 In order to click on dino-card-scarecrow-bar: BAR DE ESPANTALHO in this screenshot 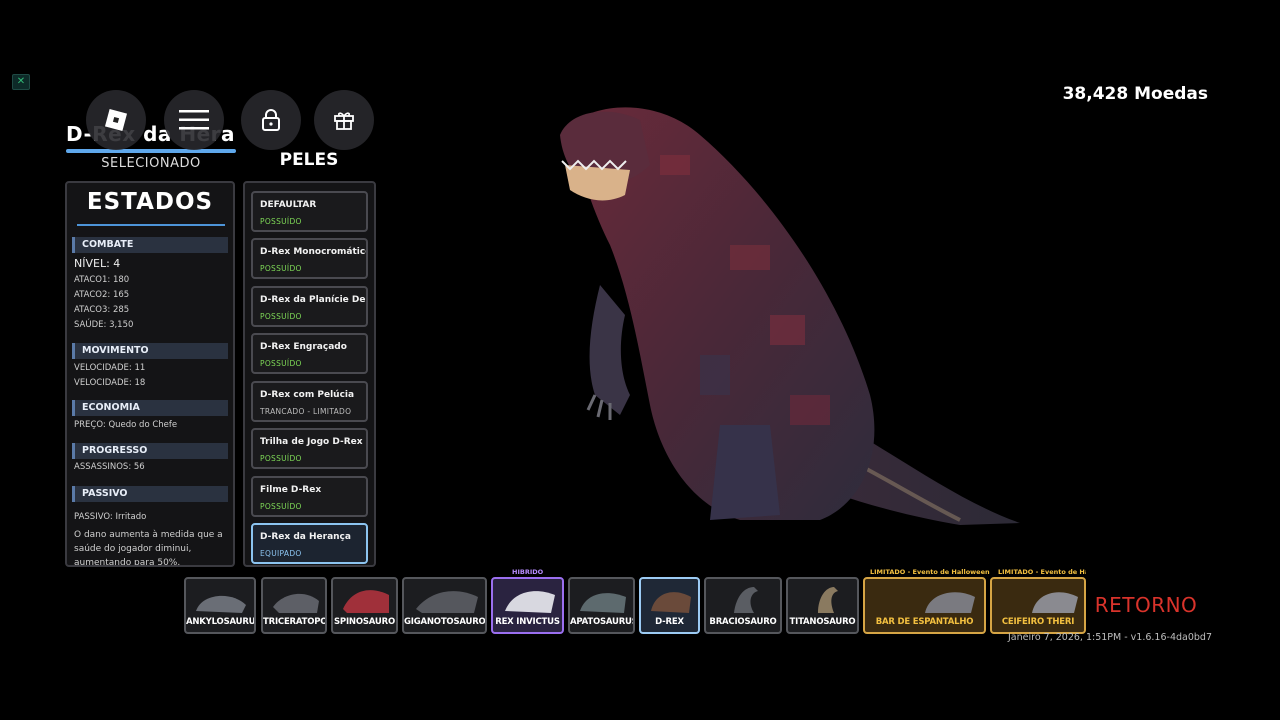, I will do `click(924, 605)`.